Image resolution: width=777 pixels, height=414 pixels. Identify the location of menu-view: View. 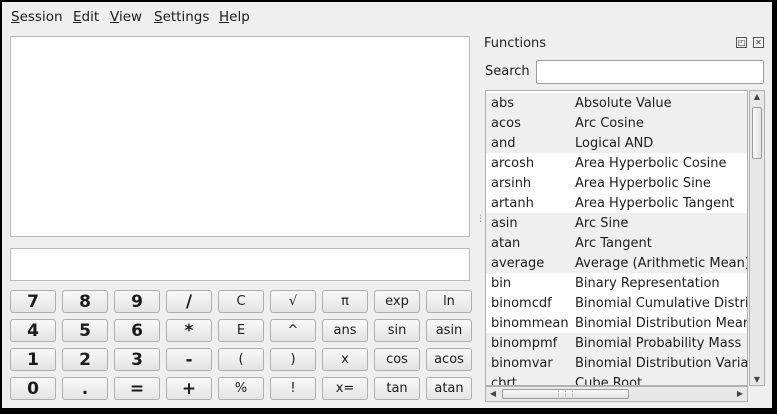
(126, 17).